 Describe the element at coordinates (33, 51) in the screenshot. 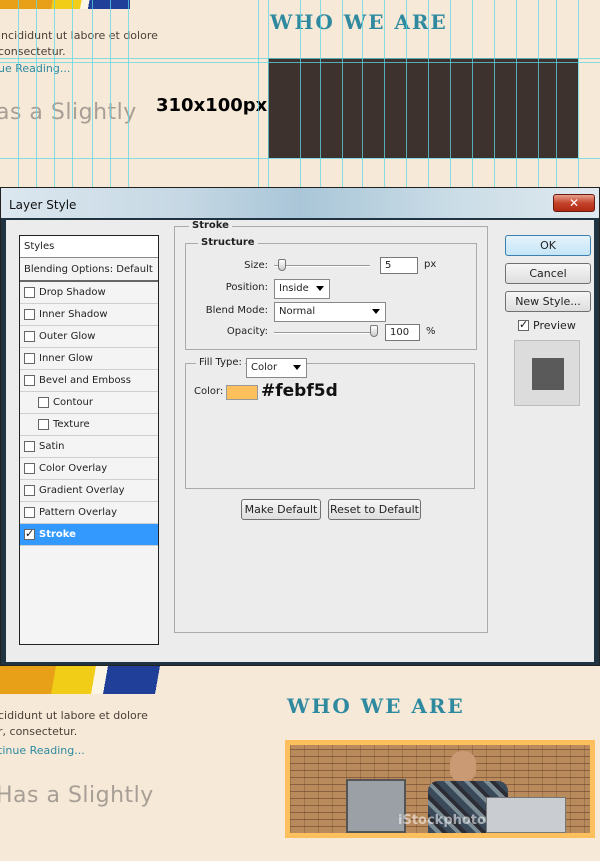

I see `lorem-line2-top: consectetur.` at that location.